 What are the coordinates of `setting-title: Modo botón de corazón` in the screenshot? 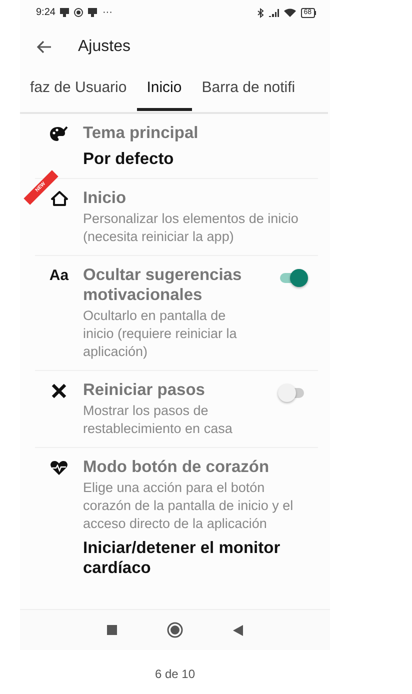 It's located at (176, 467).